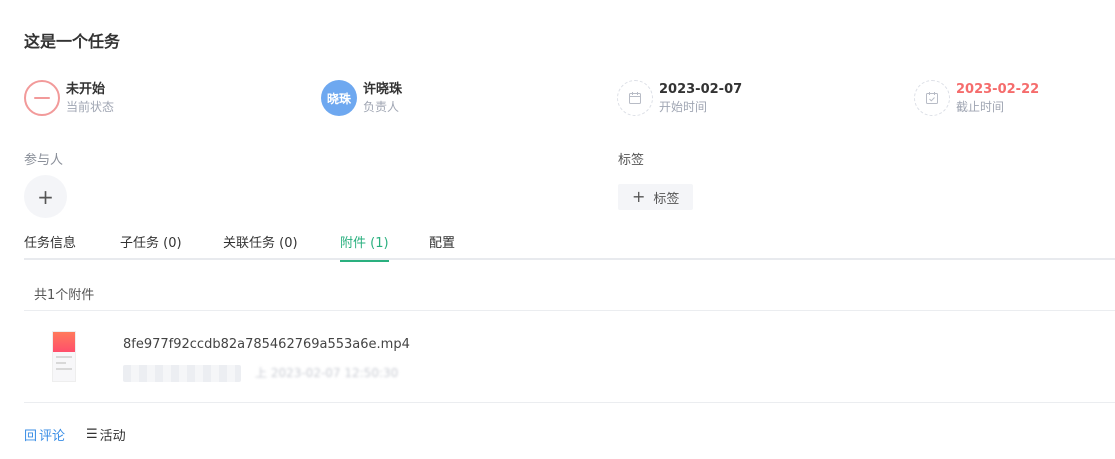  What do you see at coordinates (679, 98) in the screenshot?
I see `start-date-field: 2023-02-07 开始时间` at bounding box center [679, 98].